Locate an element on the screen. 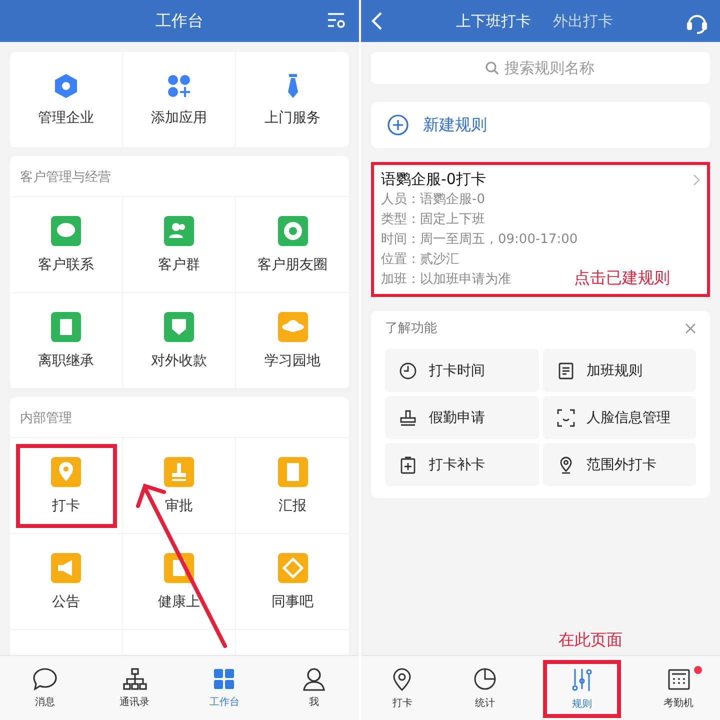 Image resolution: width=720 pixels, height=720 pixels. pie-chart-icon is located at coordinates (485, 679).